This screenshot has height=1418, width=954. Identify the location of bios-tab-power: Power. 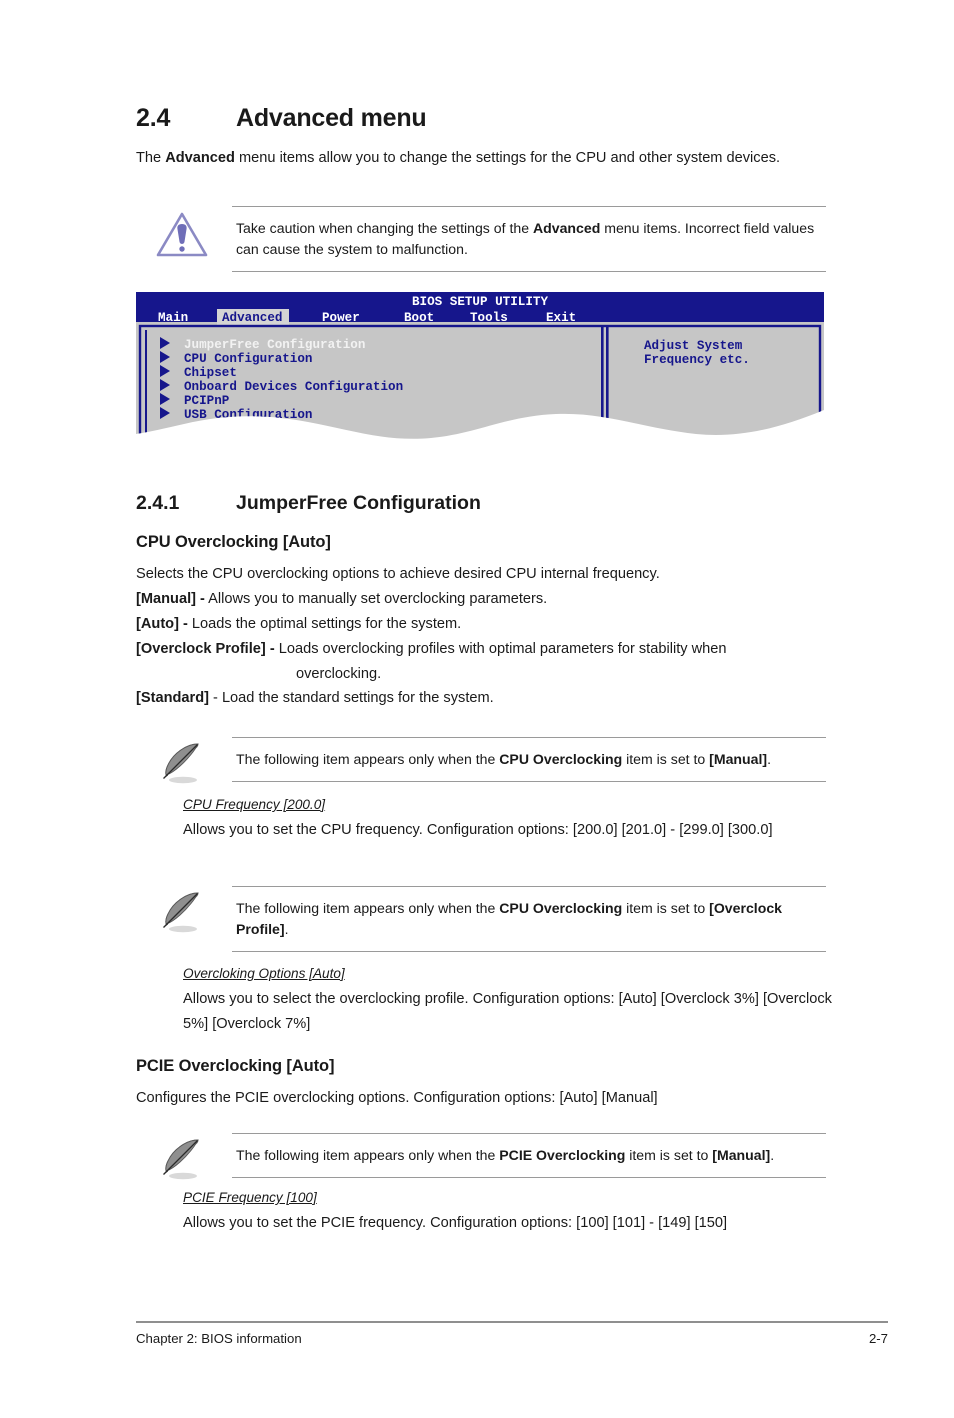
(341, 318).